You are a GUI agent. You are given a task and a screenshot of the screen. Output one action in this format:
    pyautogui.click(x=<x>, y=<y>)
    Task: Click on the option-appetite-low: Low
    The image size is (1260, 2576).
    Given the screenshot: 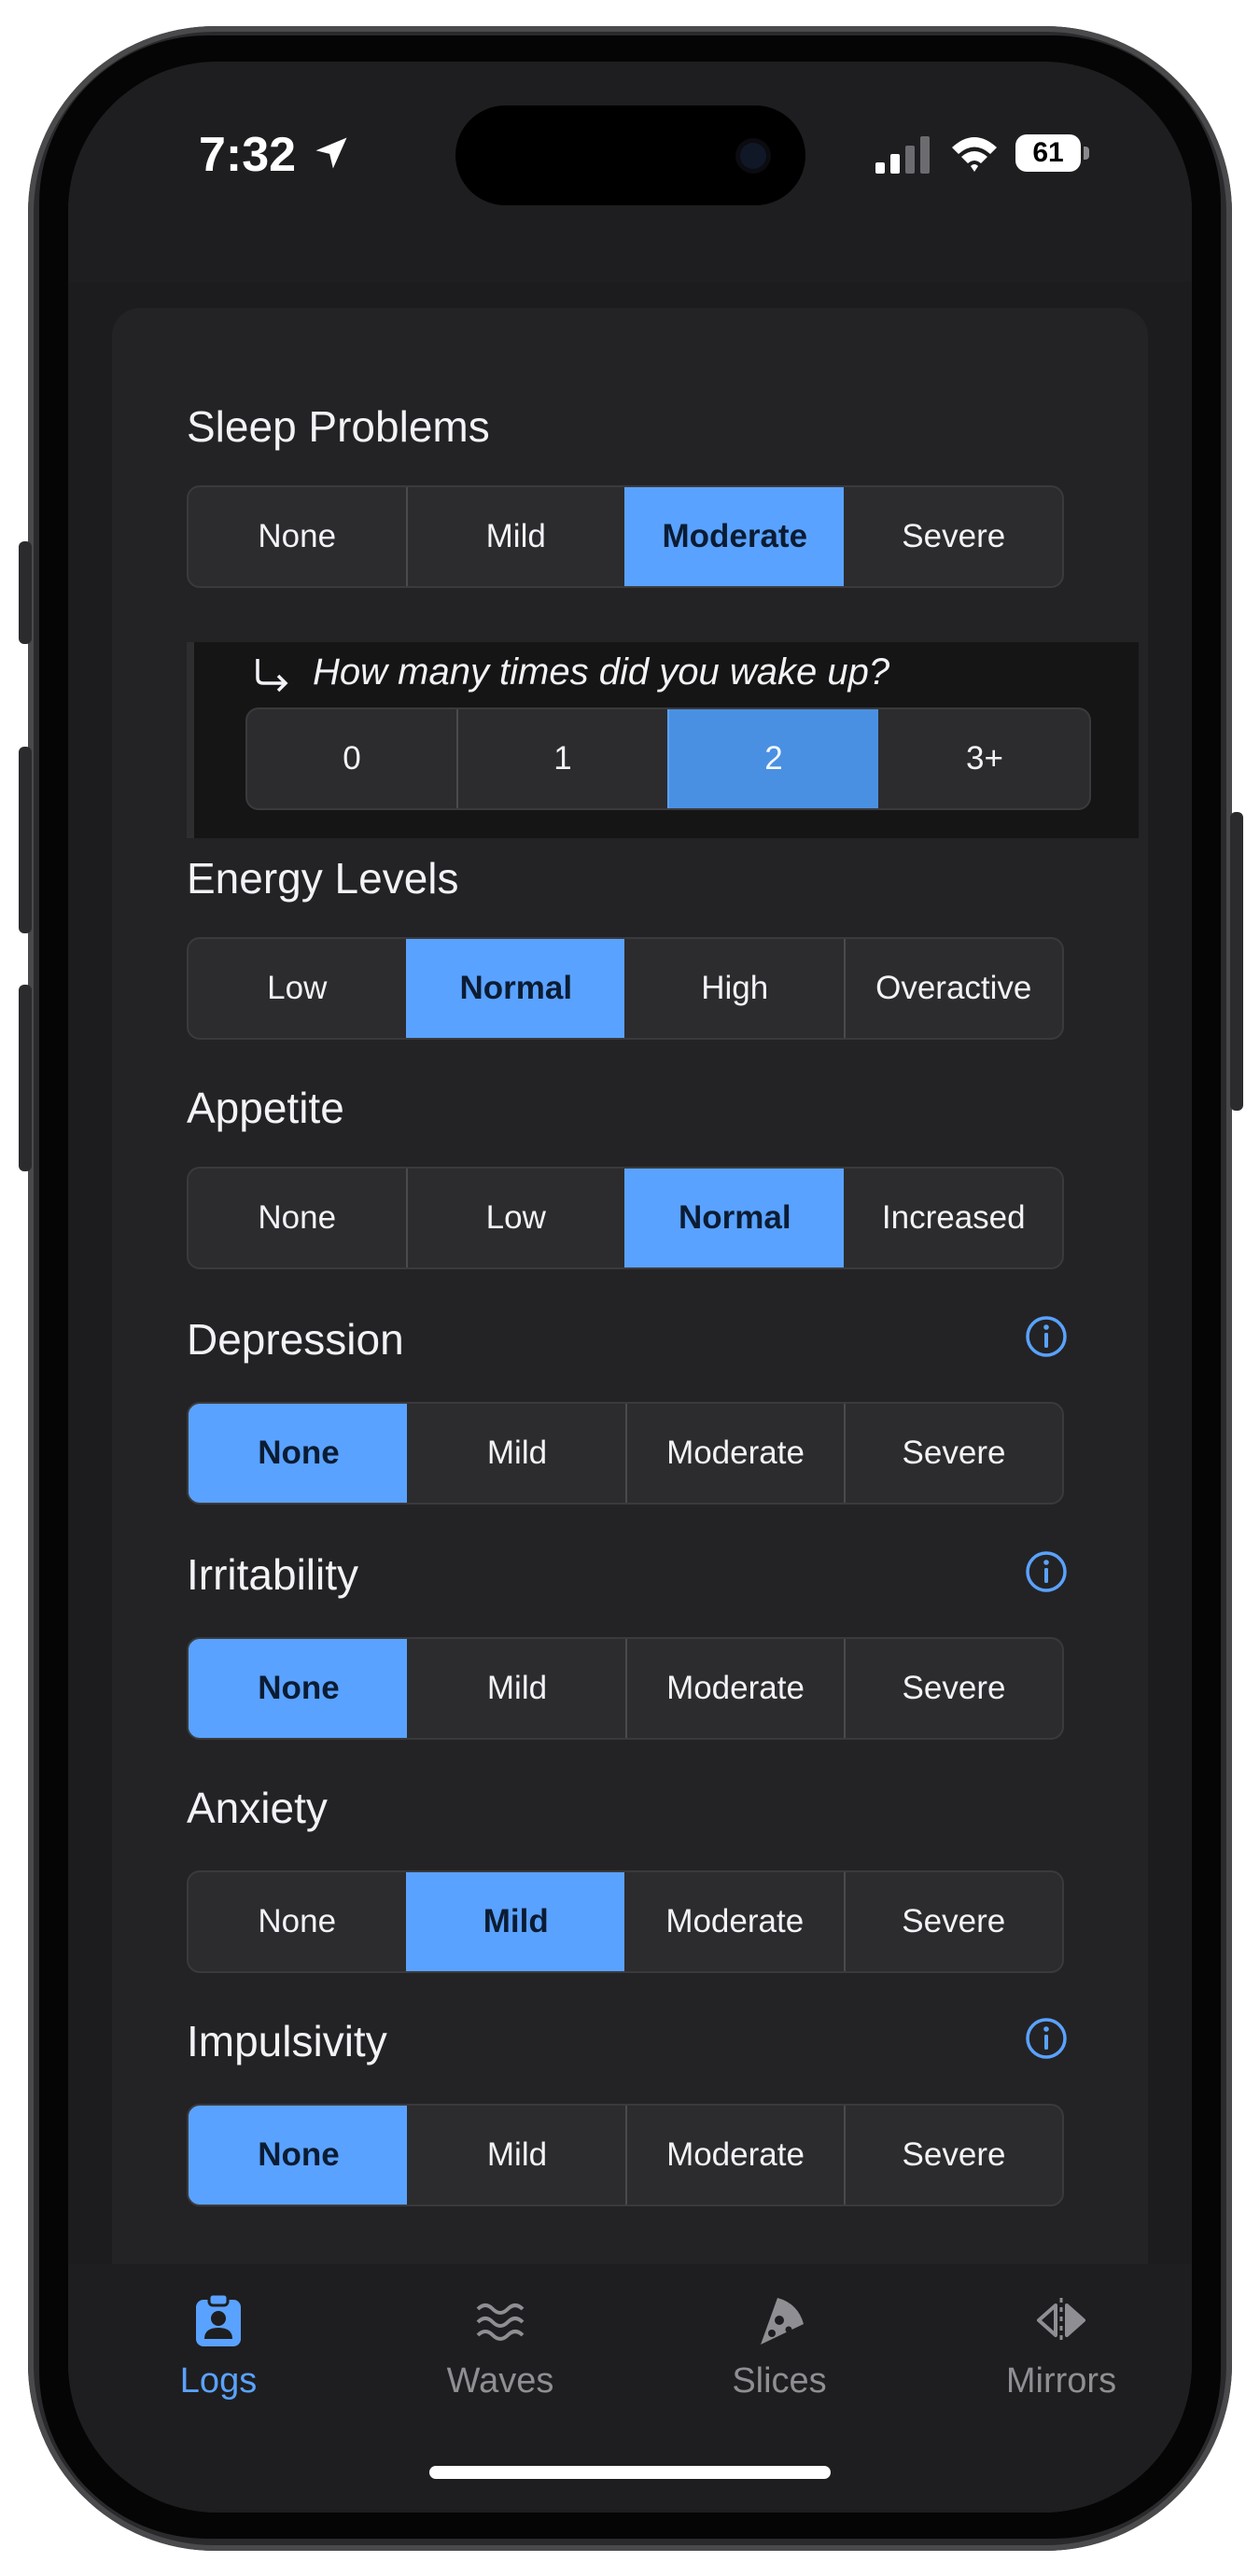 What is the action you would take?
    pyautogui.click(x=515, y=1218)
    